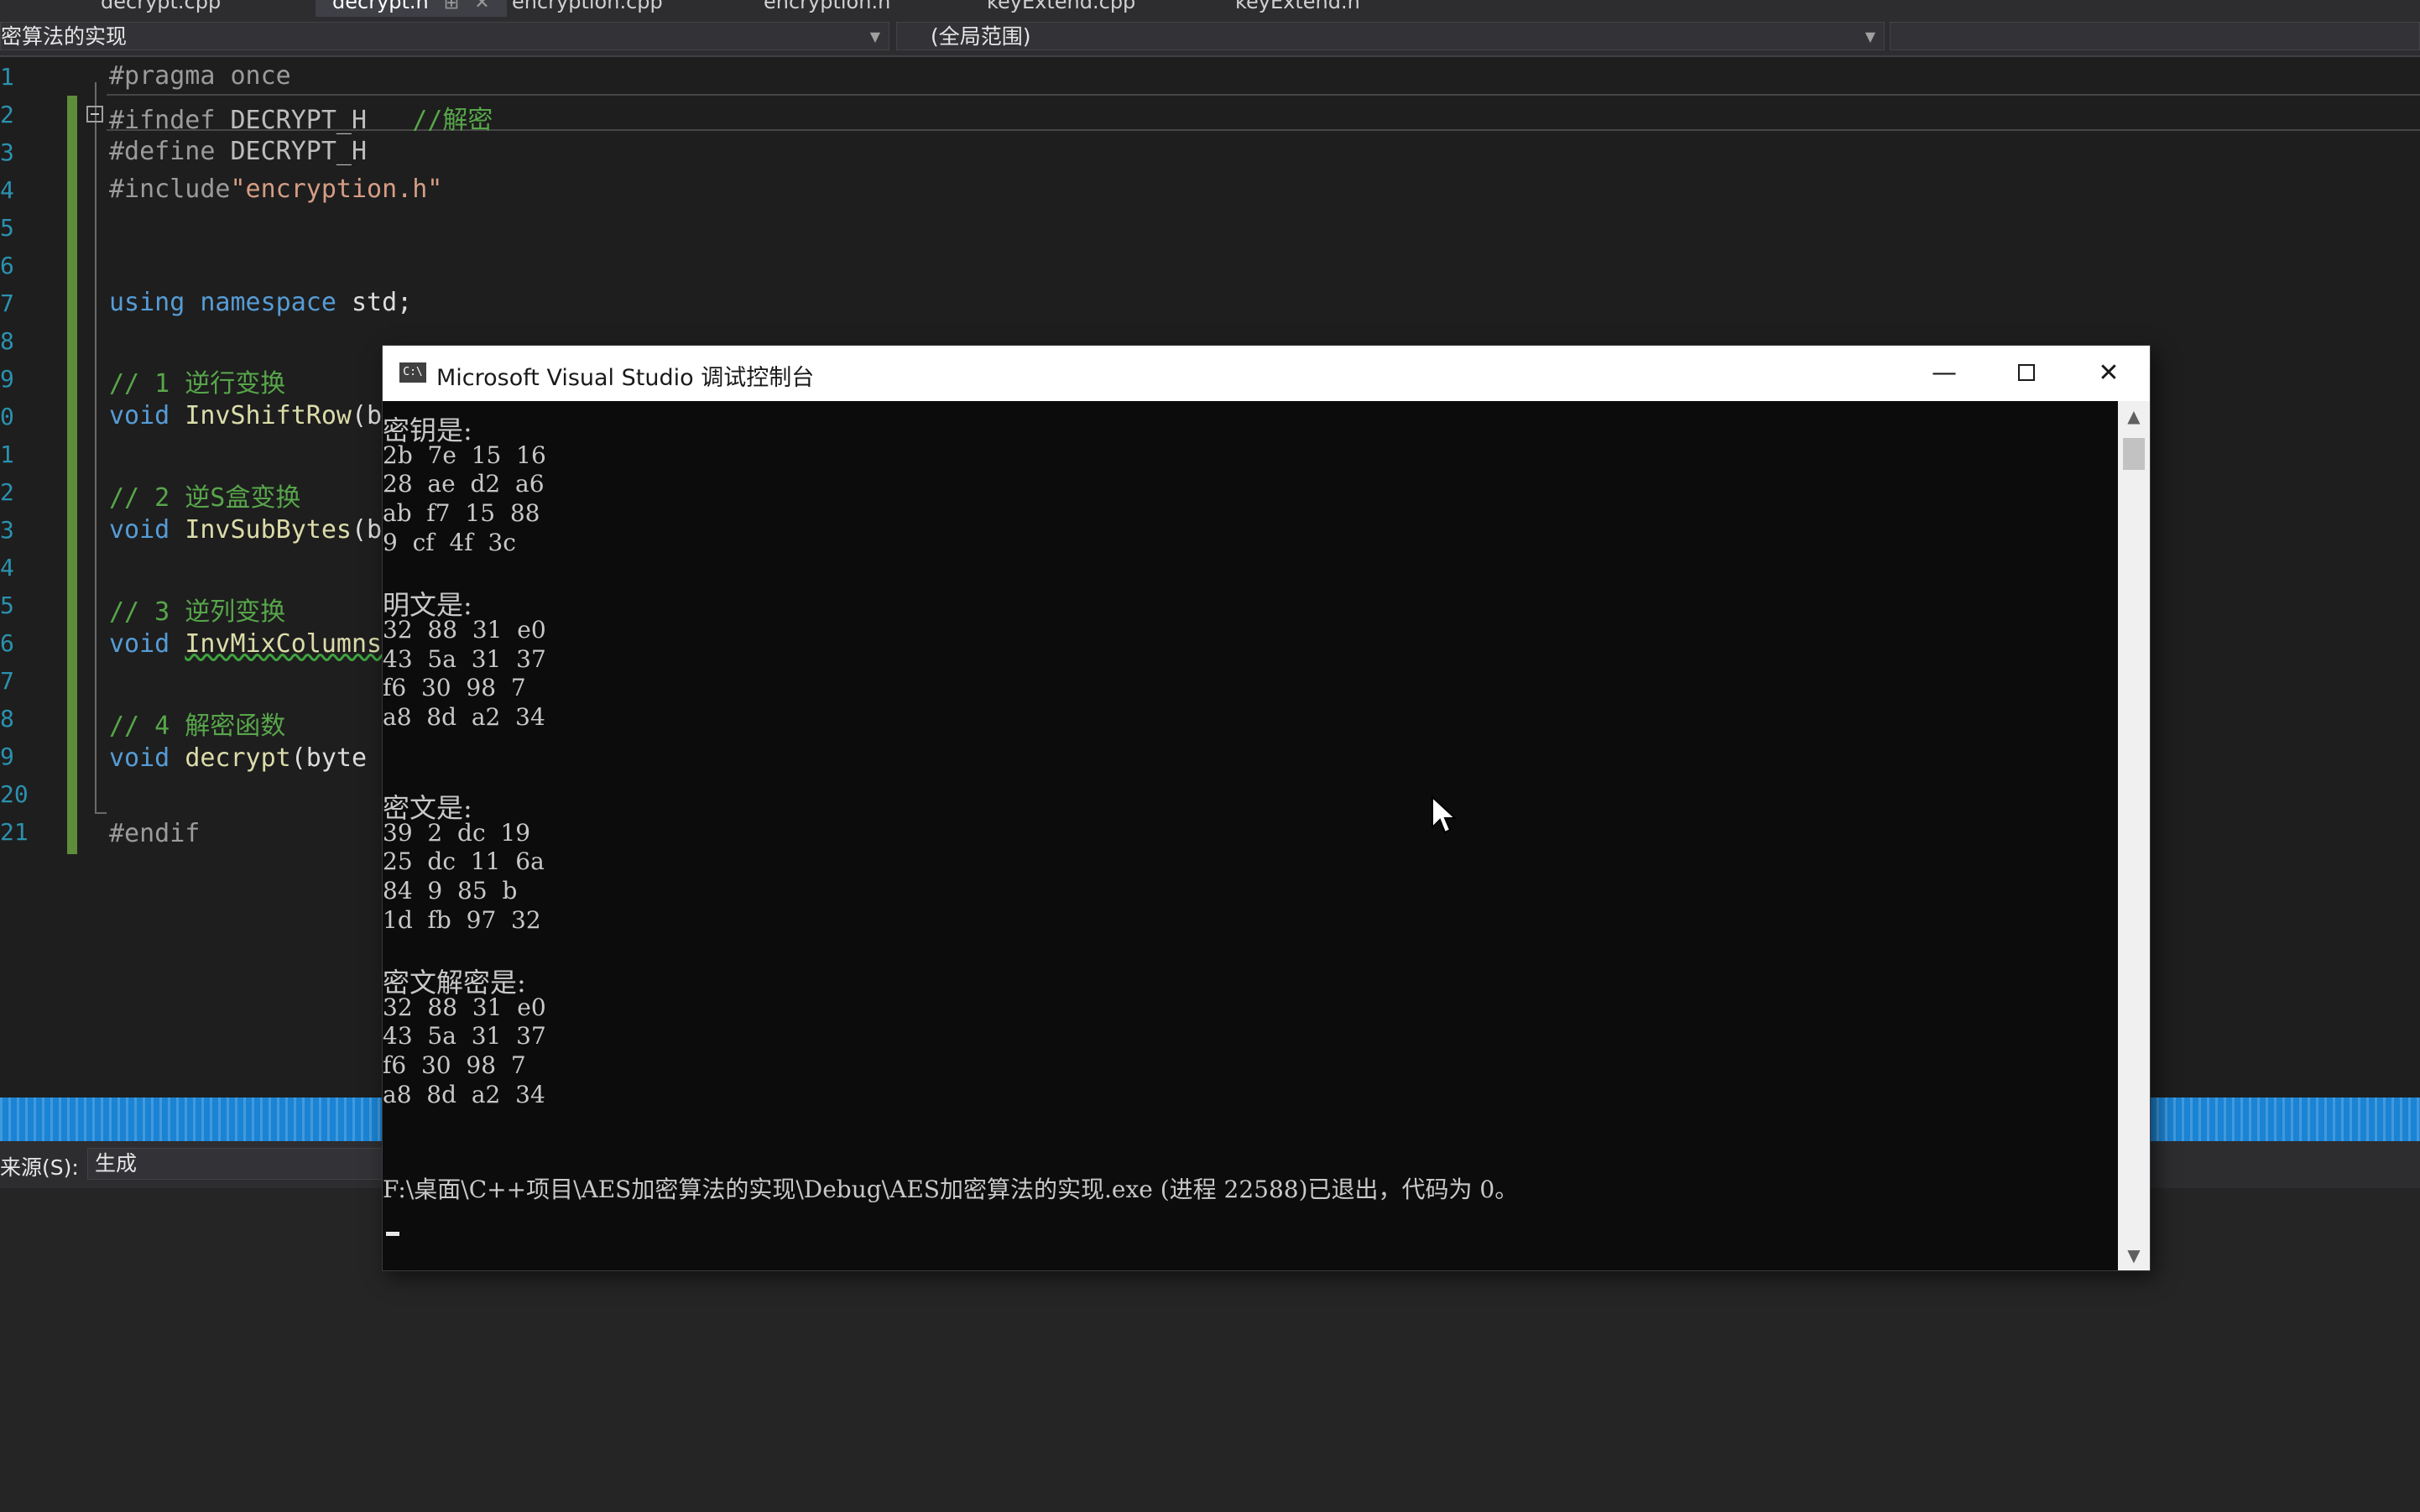  Describe the element at coordinates (2109, 373) in the screenshot. I see `close-icon: ✕` at that location.